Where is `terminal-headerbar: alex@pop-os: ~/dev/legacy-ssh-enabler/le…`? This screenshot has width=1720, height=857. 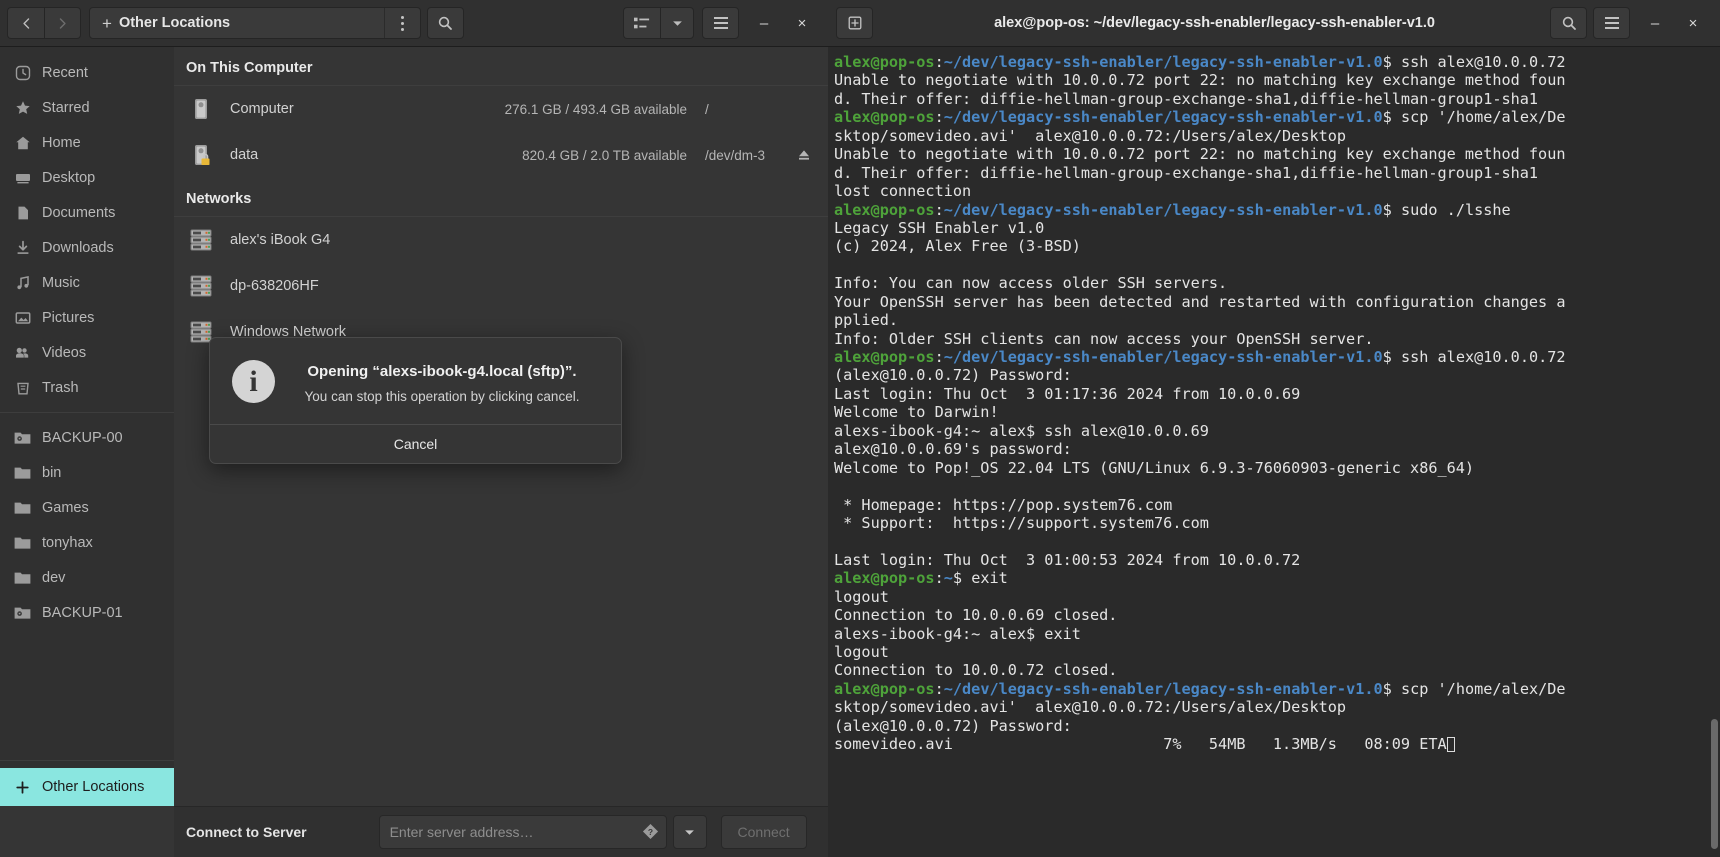 terminal-headerbar: alex@pop-os: ~/dev/legacy-ssh-enabler/le… is located at coordinates (1274, 23).